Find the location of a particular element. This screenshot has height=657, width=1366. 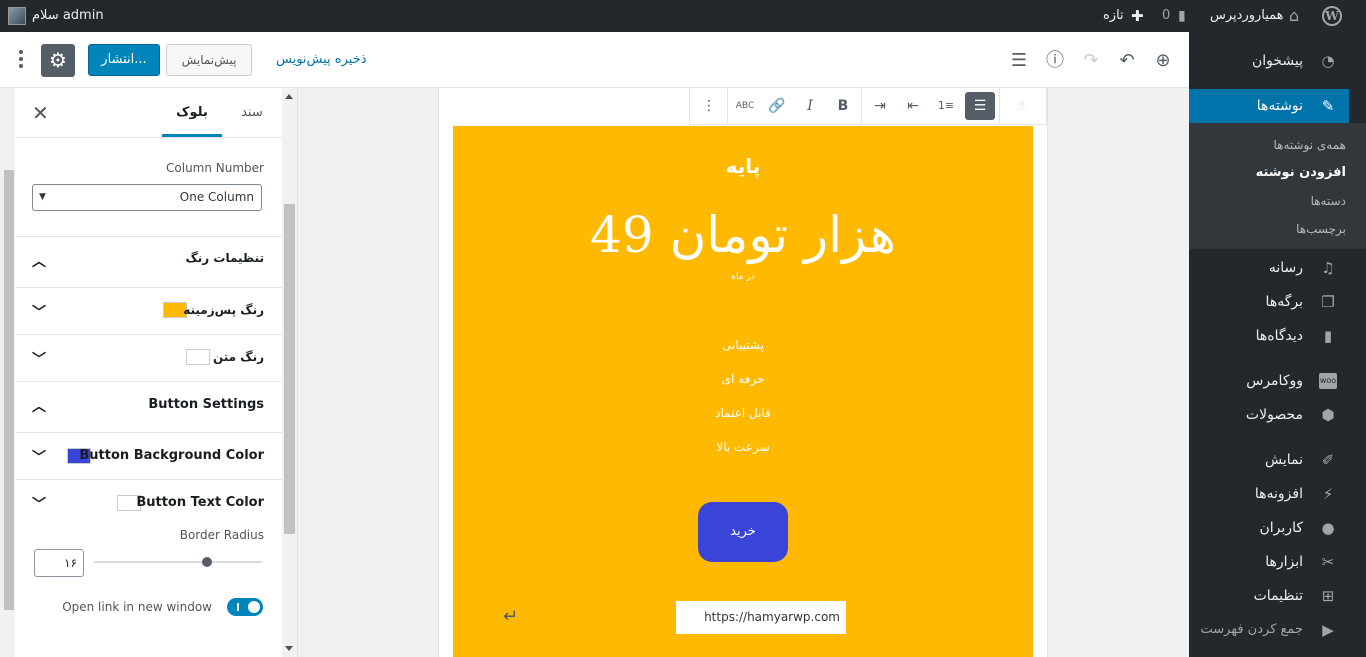

slider-handle is located at coordinates (207, 562).